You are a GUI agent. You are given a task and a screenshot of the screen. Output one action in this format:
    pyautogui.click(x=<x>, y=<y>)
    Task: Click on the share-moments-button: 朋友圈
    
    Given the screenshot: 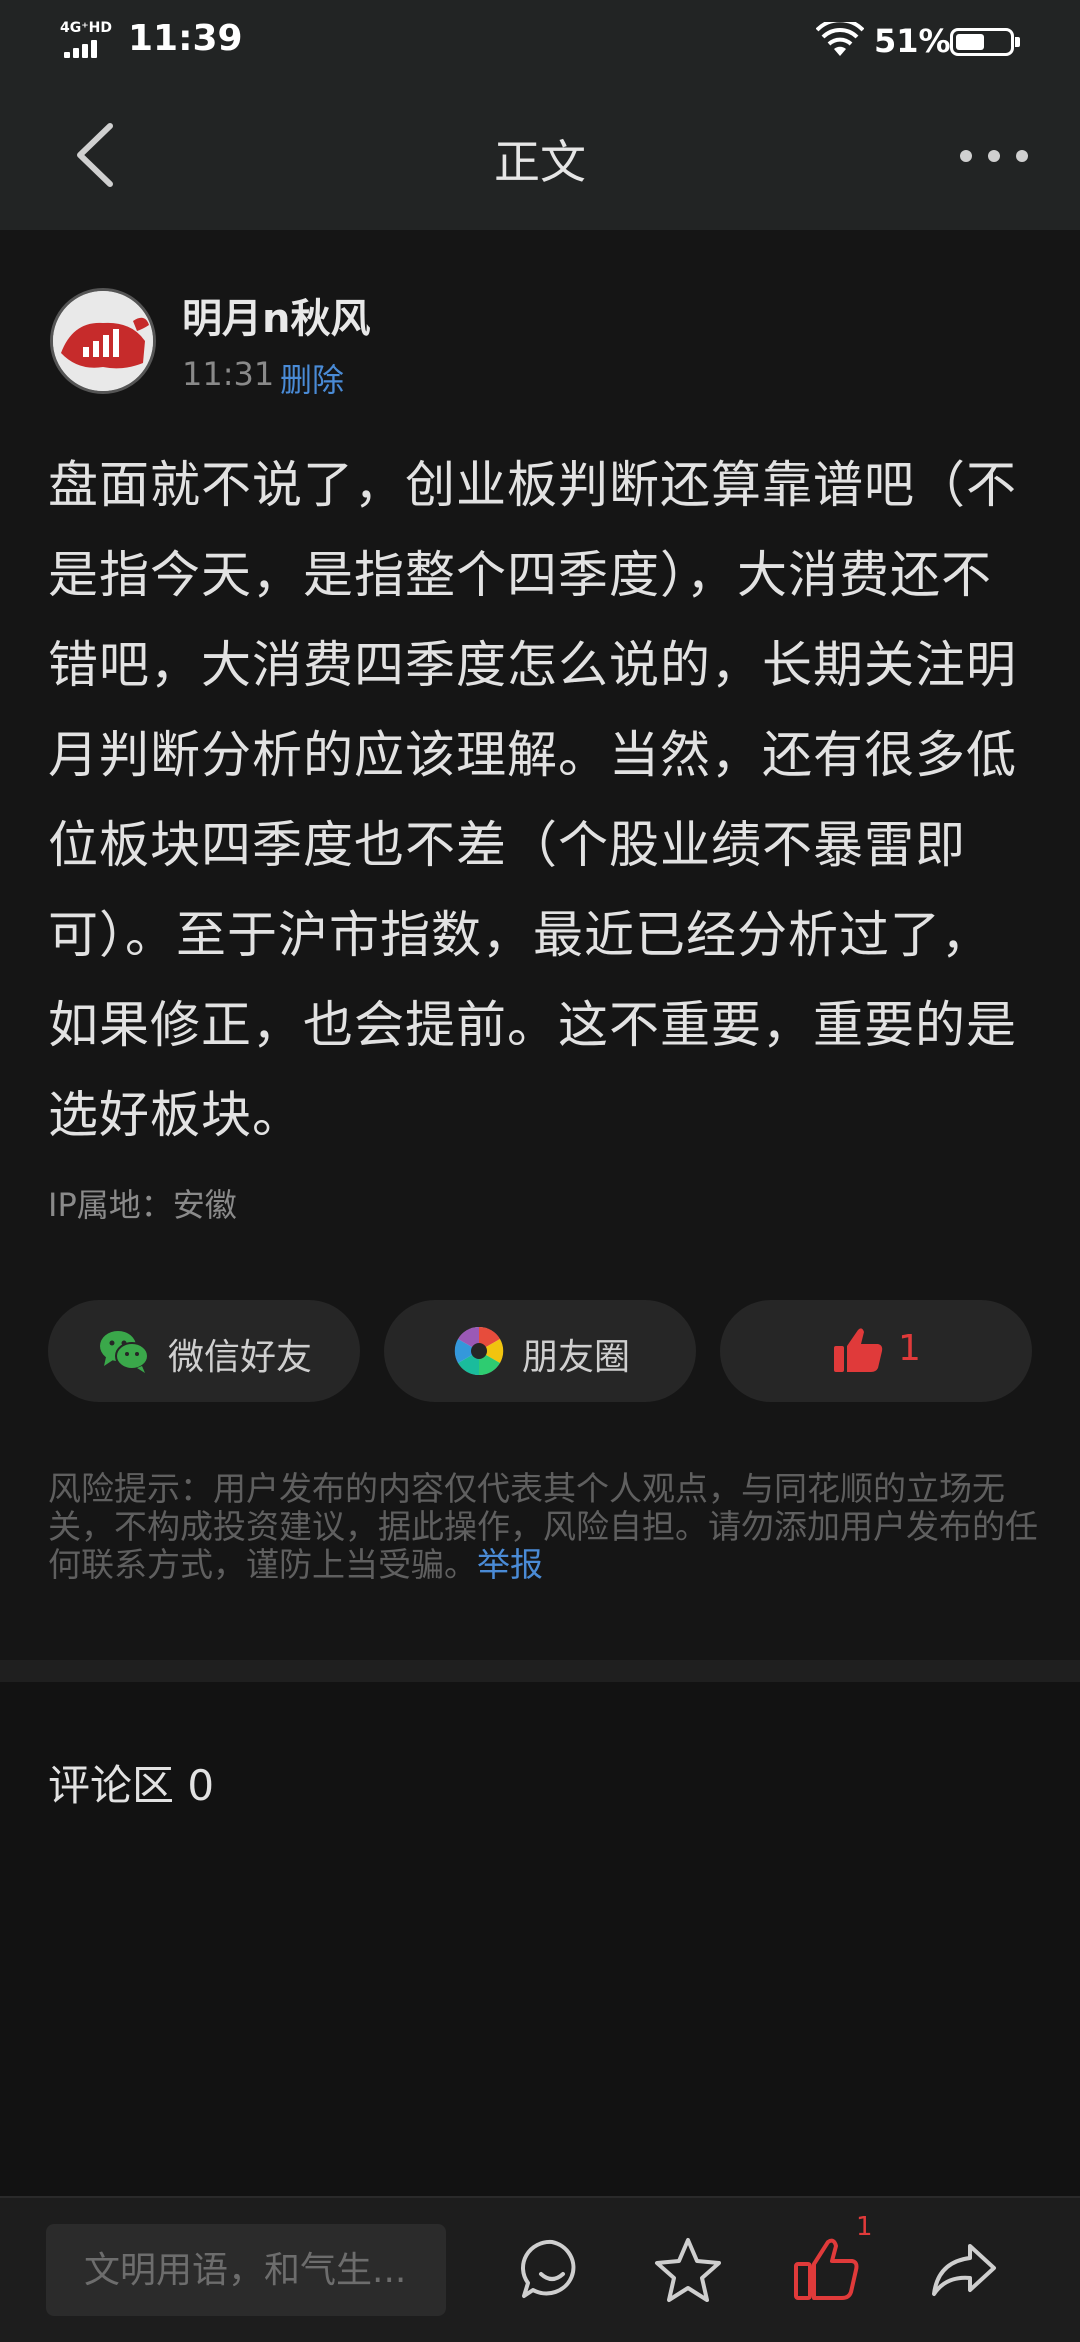 What is the action you would take?
    pyautogui.click(x=540, y=1351)
    